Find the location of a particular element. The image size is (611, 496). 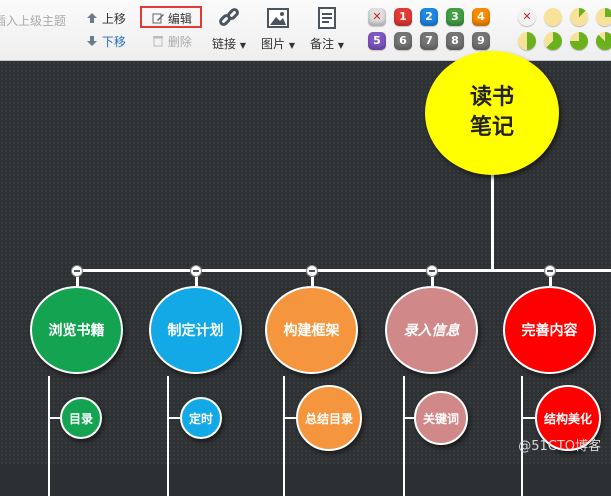

progress-6-button is located at coordinates (553, 41).